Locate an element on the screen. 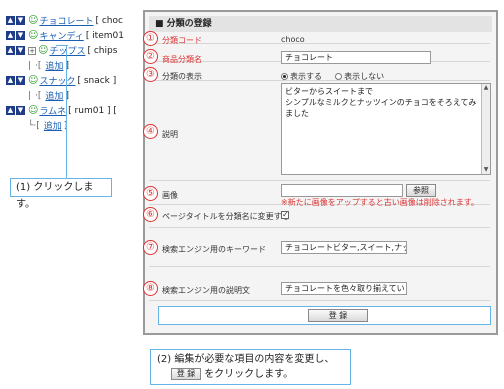  callout-step2-line2-wrap: 登 録 をクリックします。 is located at coordinates (250, 374).